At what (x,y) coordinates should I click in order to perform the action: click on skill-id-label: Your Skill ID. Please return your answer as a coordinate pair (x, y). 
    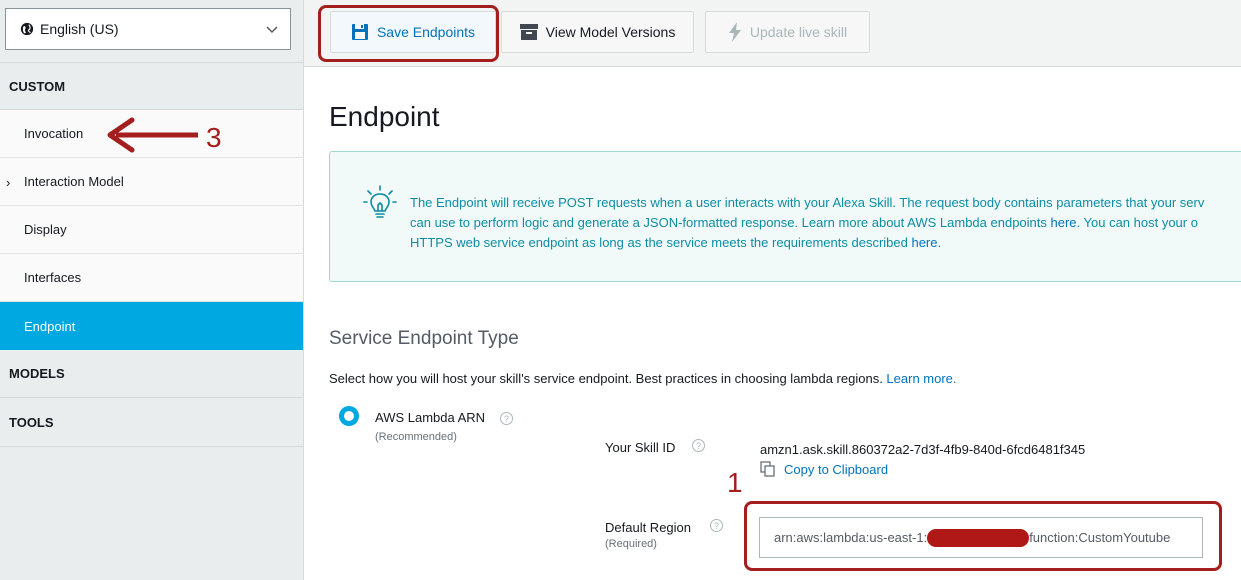
    Looking at the image, I should click on (640, 447).